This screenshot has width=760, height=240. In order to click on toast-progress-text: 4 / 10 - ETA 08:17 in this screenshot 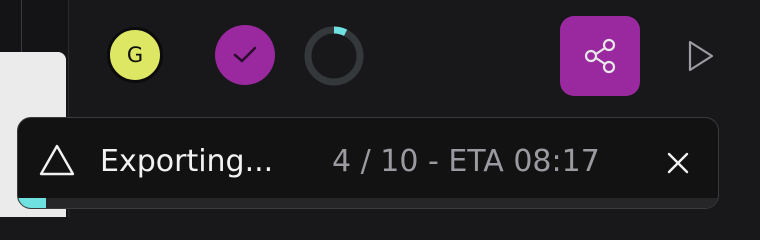, I will do `click(466, 161)`.